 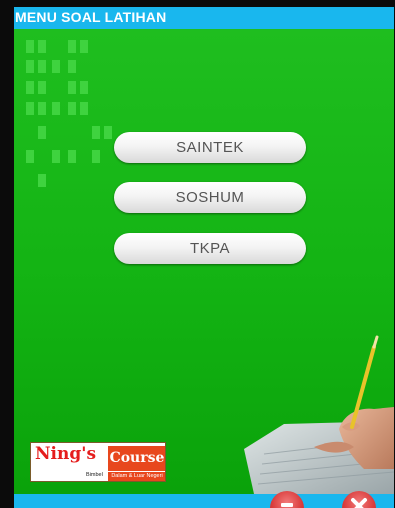 What do you see at coordinates (98, 462) in the screenshot?
I see `nings-course-logo: Ning's Course Bimbel Dalam & Luar Negeri` at bounding box center [98, 462].